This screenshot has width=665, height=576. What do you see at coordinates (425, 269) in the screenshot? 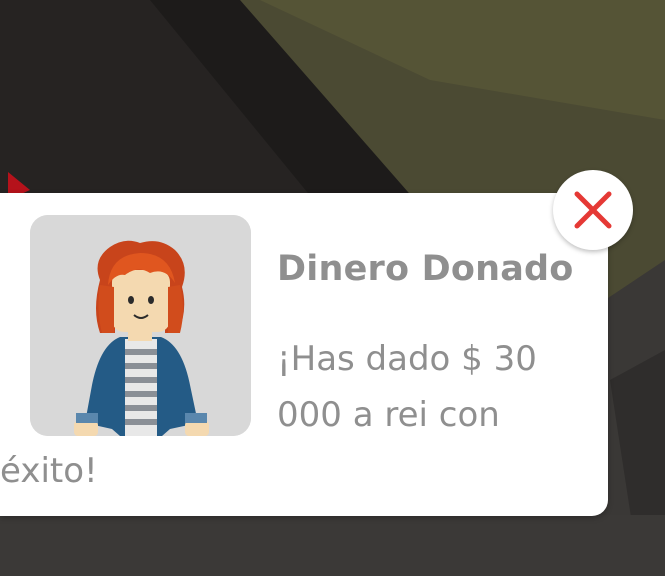
I see `notification-title: Dinero Donado` at bounding box center [425, 269].